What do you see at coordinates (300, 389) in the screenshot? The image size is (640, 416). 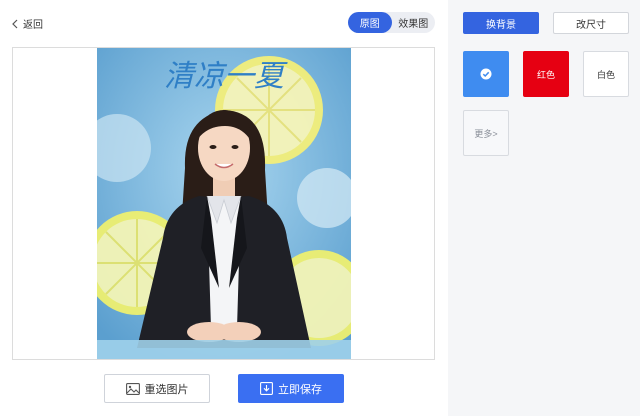 I see `save-label: 立即保存` at bounding box center [300, 389].